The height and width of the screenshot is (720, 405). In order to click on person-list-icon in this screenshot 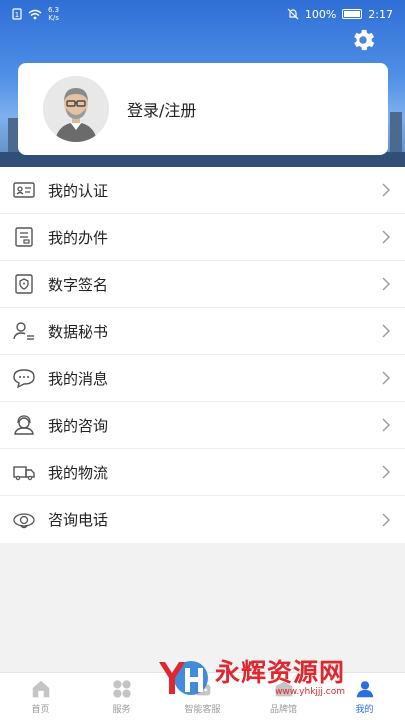, I will do `click(23, 331)`.